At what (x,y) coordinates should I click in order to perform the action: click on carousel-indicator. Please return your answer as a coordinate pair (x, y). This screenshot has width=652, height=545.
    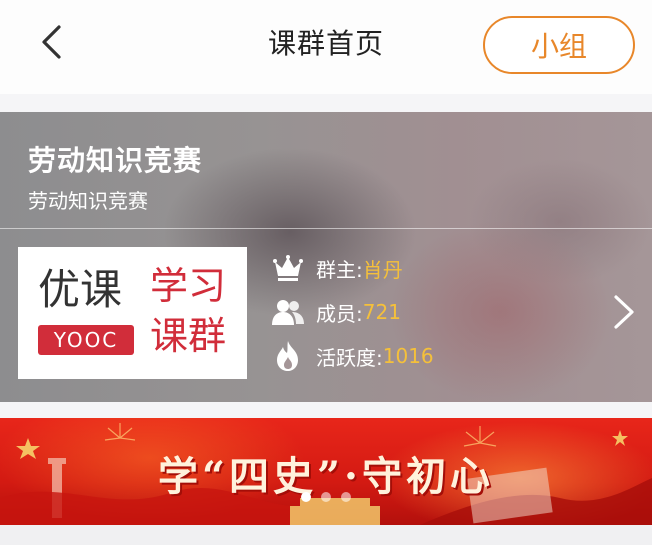
    Looking at the image, I should click on (326, 497).